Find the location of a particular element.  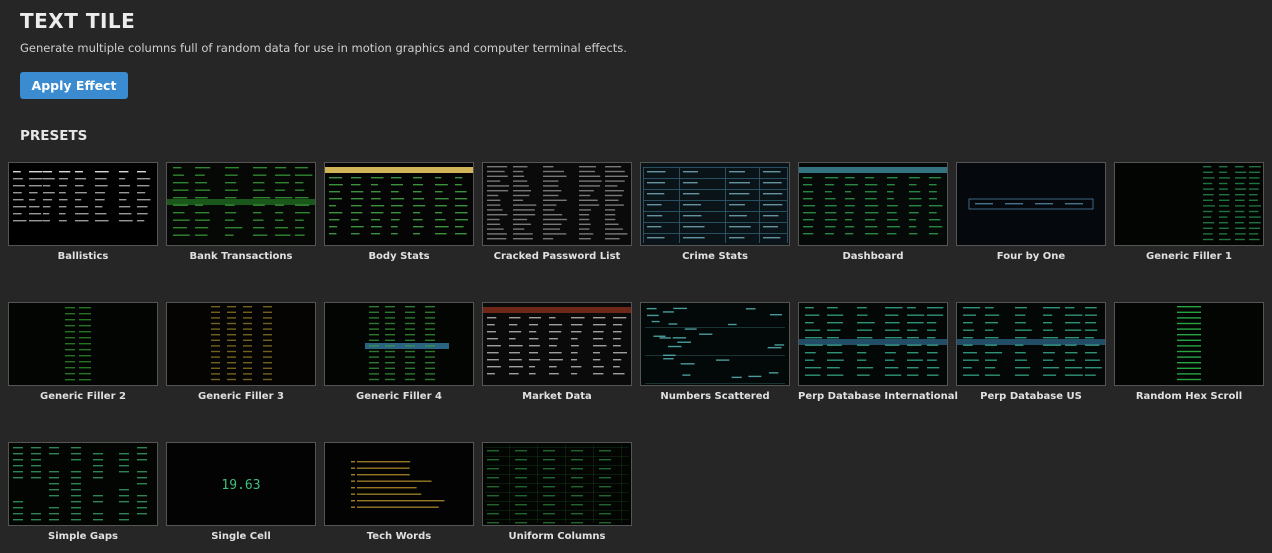

page-title: TEXT TILE is located at coordinates (78, 21).